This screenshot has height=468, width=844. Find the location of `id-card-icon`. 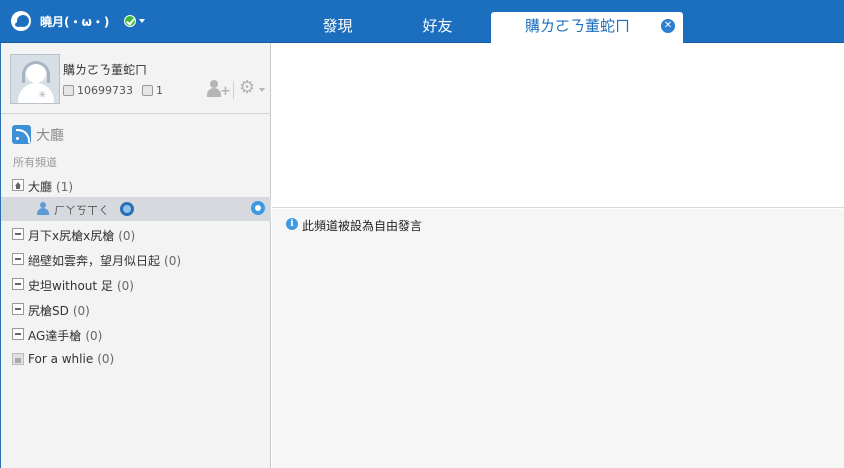

id-card-icon is located at coordinates (68, 90).